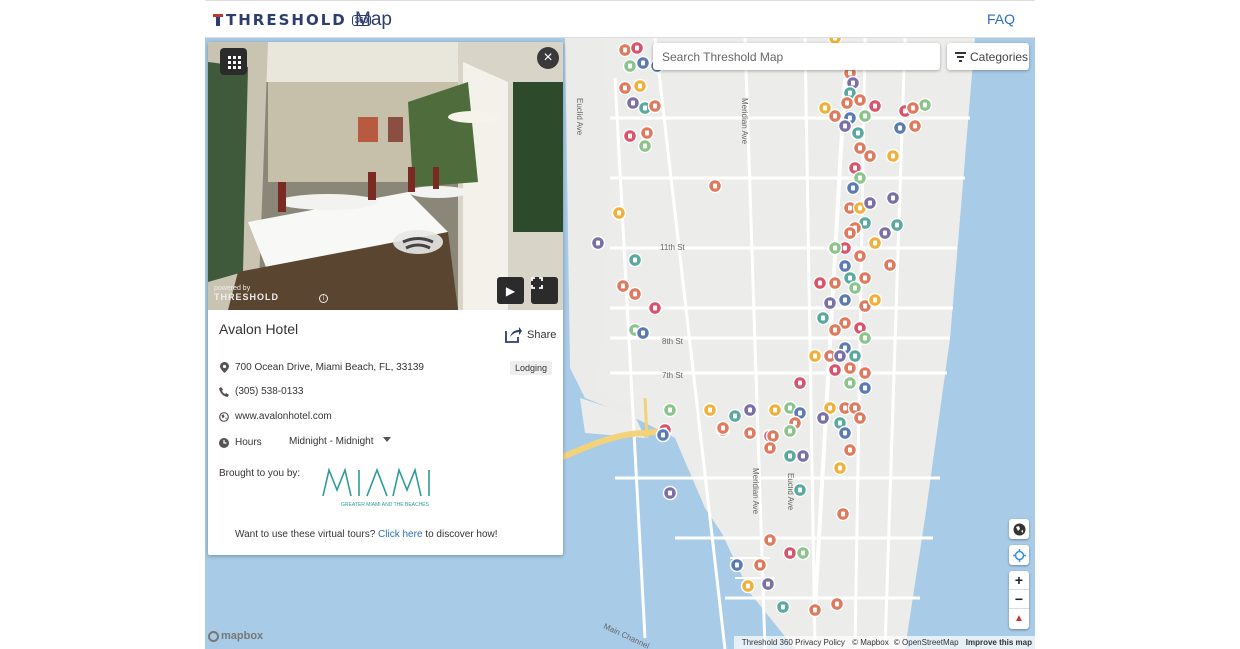 The height and width of the screenshot is (649, 1240). Describe the element at coordinates (510, 290) in the screenshot. I see `play-tour-button: ▶` at that location.